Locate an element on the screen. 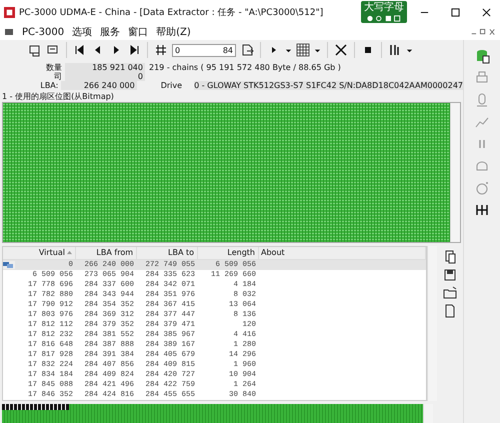  info-label: LBA: is located at coordinates (49, 85).